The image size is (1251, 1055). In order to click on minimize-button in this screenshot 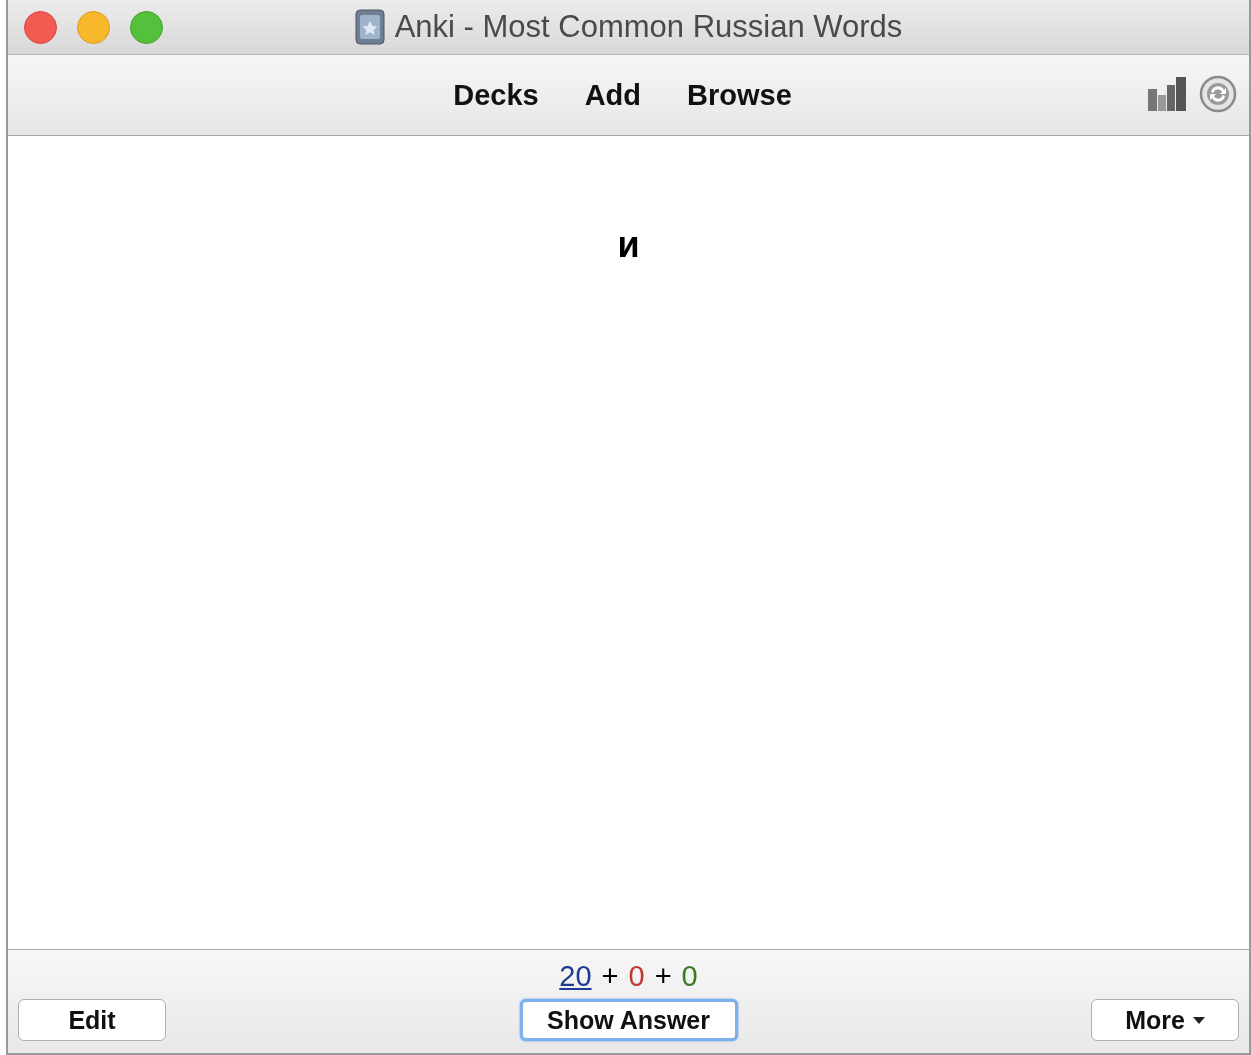, I will do `click(93, 27)`.